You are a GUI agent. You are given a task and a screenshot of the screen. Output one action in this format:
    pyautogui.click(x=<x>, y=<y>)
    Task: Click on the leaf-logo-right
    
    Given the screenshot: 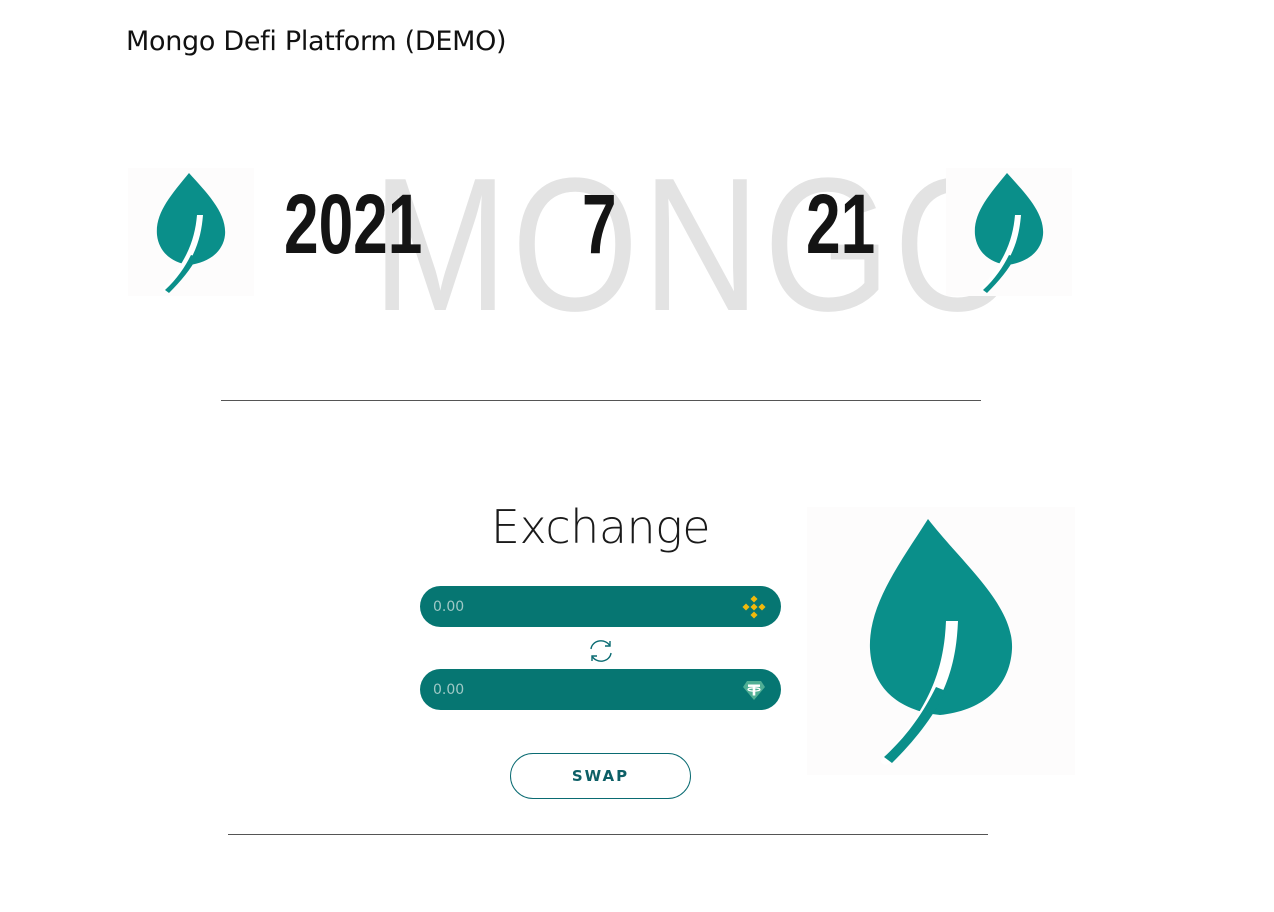 What is the action you would take?
    pyautogui.click(x=1009, y=232)
    